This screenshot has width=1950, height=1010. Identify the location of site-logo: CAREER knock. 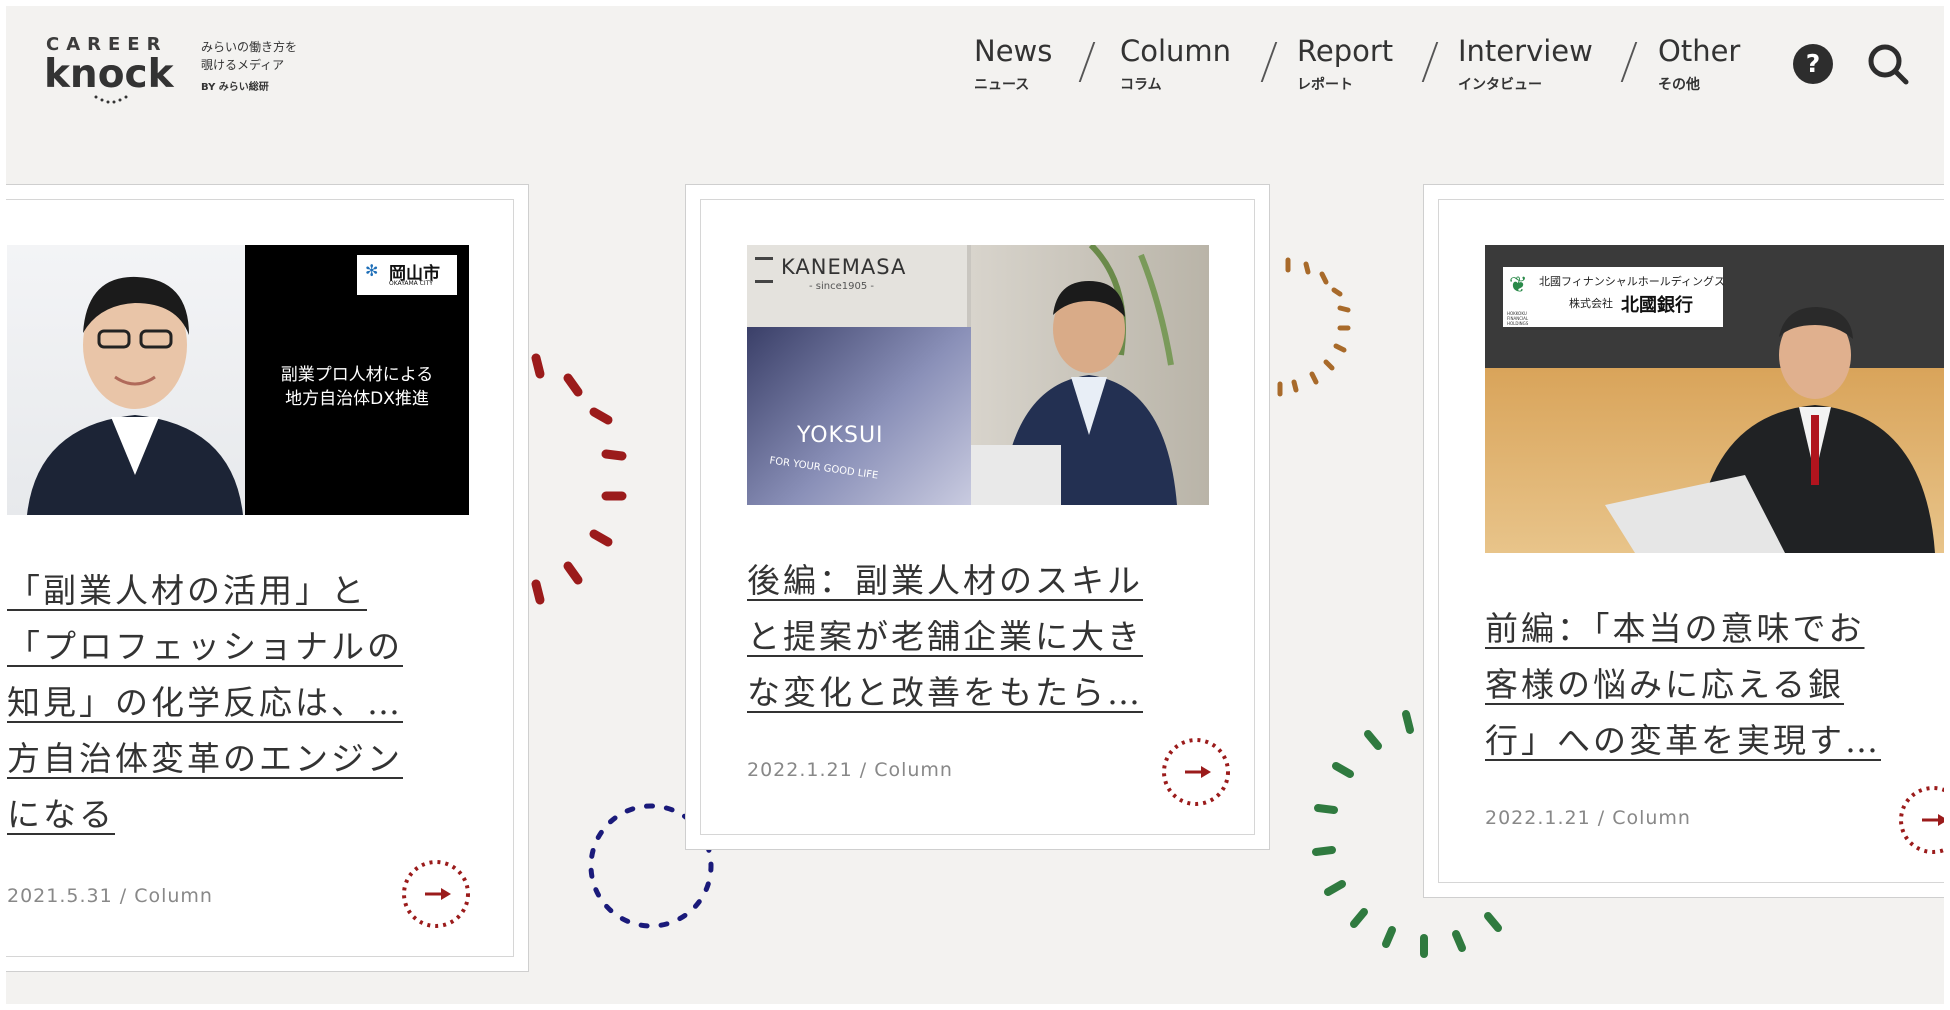
(114, 69).